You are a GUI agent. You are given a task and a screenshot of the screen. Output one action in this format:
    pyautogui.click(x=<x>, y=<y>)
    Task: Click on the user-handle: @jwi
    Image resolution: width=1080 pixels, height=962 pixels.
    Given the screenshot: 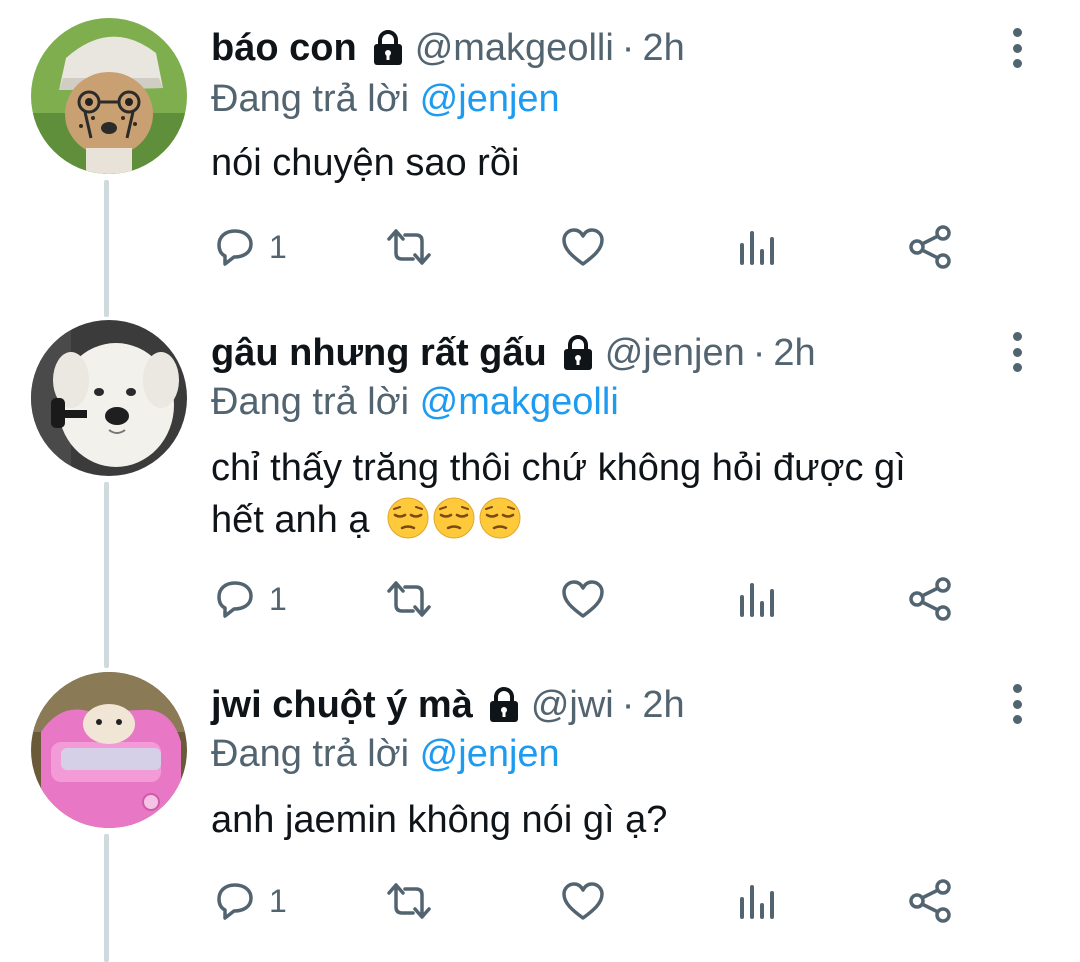 What is the action you would take?
    pyautogui.click(x=572, y=705)
    